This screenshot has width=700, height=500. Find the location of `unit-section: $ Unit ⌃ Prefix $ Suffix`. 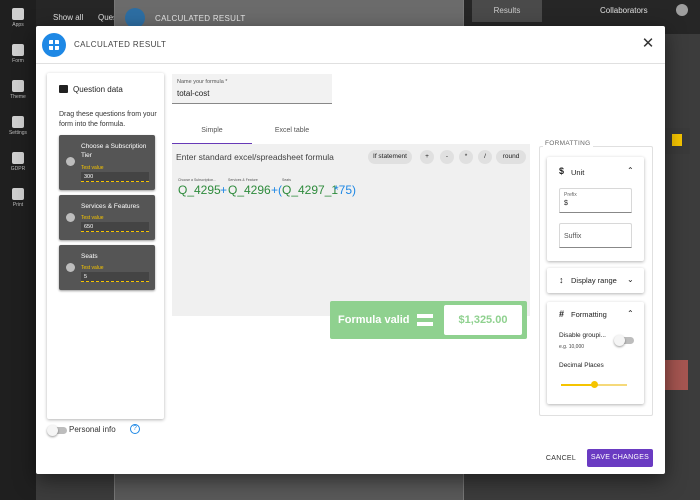

unit-section: $ Unit ⌃ Prefix $ Suffix is located at coordinates (595, 209).